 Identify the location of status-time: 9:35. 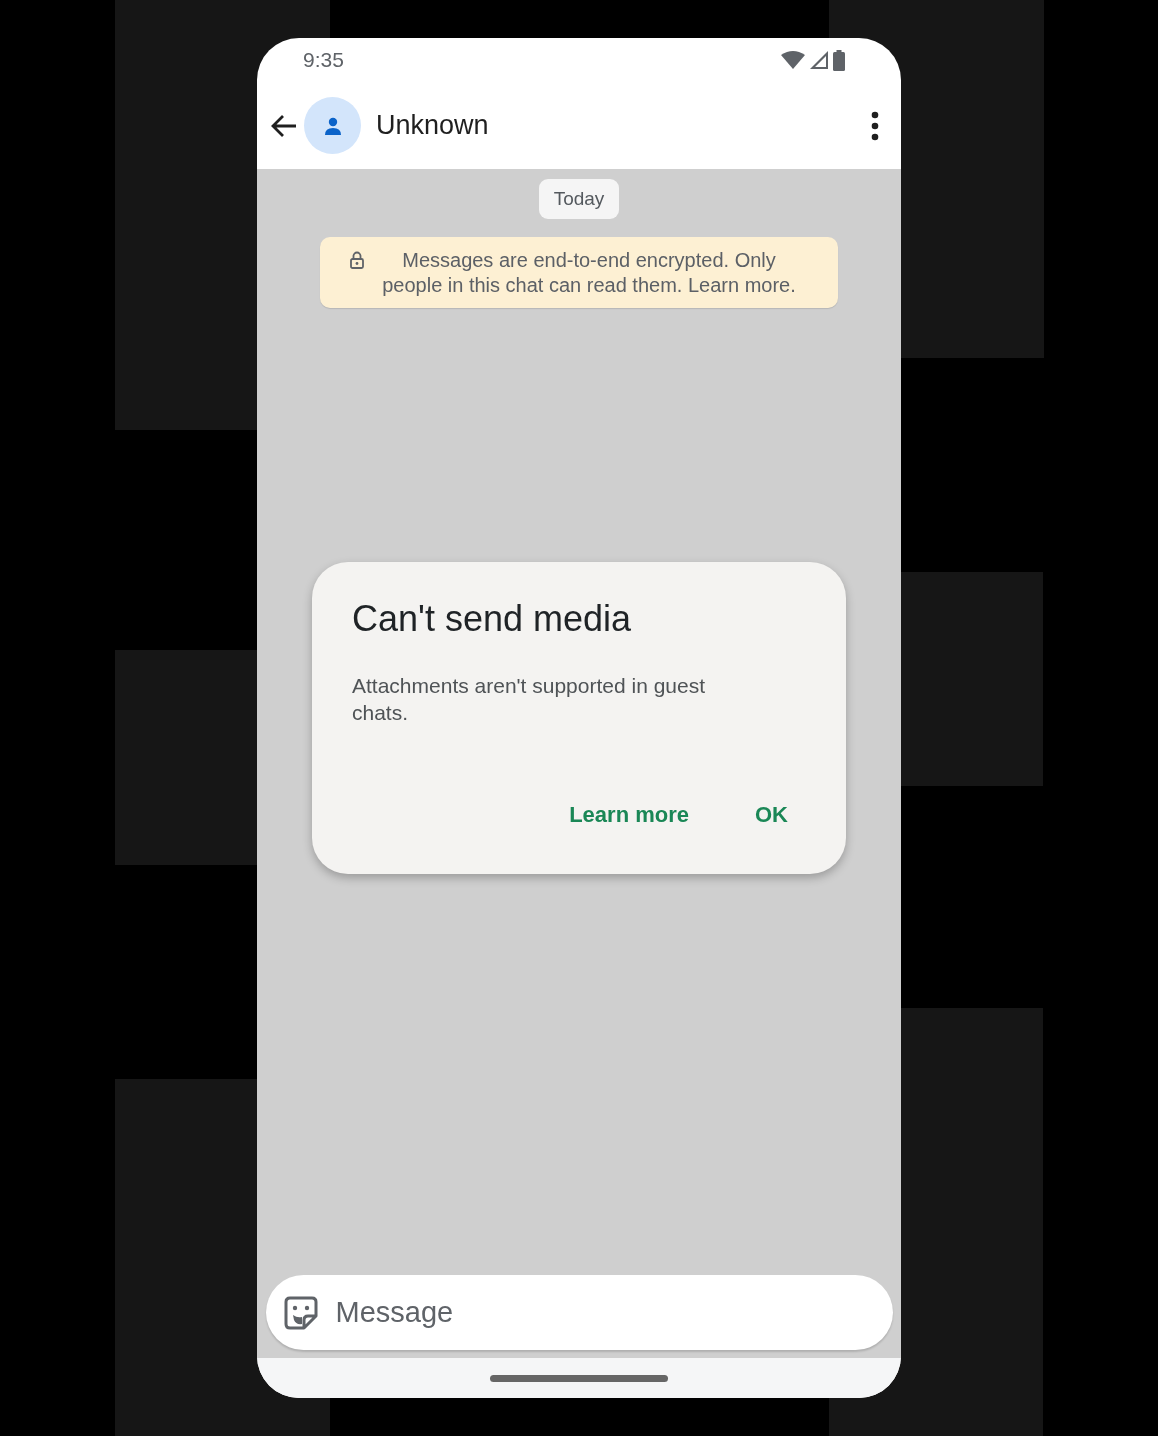
(323, 60).